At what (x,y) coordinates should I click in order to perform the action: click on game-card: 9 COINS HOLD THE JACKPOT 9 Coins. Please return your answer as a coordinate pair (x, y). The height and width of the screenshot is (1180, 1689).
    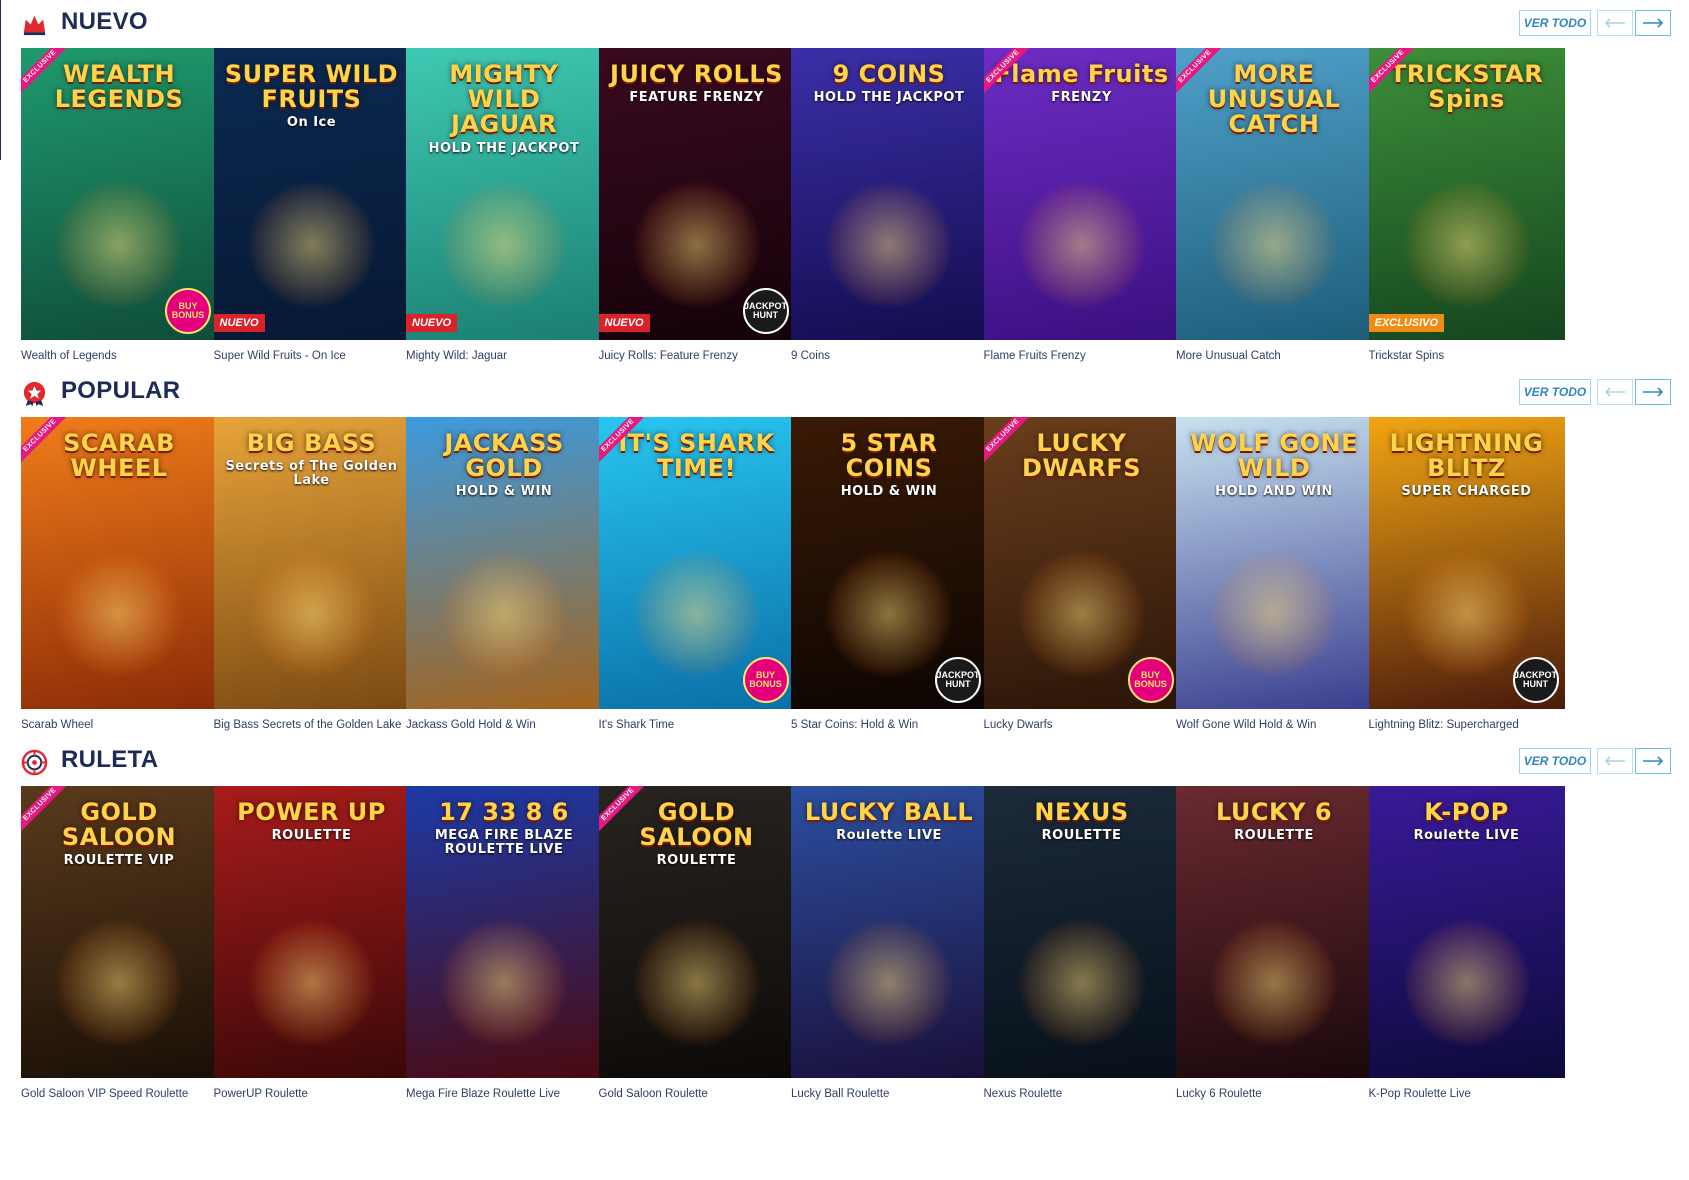
    Looking at the image, I should click on (889, 205).